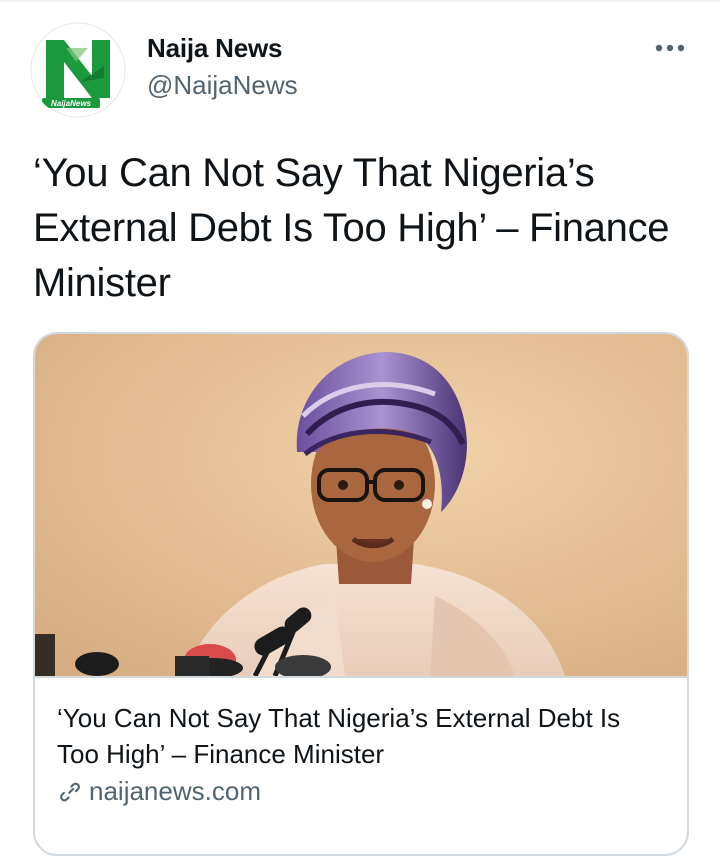  I want to click on naija-news-logo-icon: NaijaNews, so click(78, 70).